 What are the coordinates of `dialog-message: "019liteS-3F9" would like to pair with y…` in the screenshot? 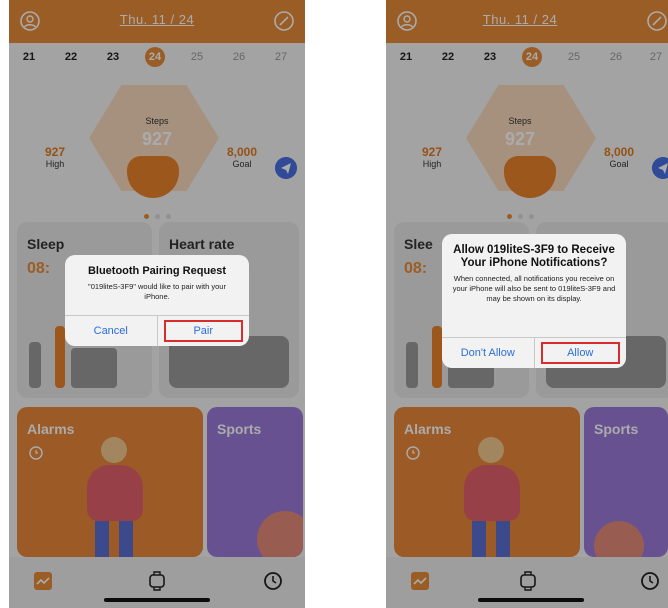 It's located at (157, 291).